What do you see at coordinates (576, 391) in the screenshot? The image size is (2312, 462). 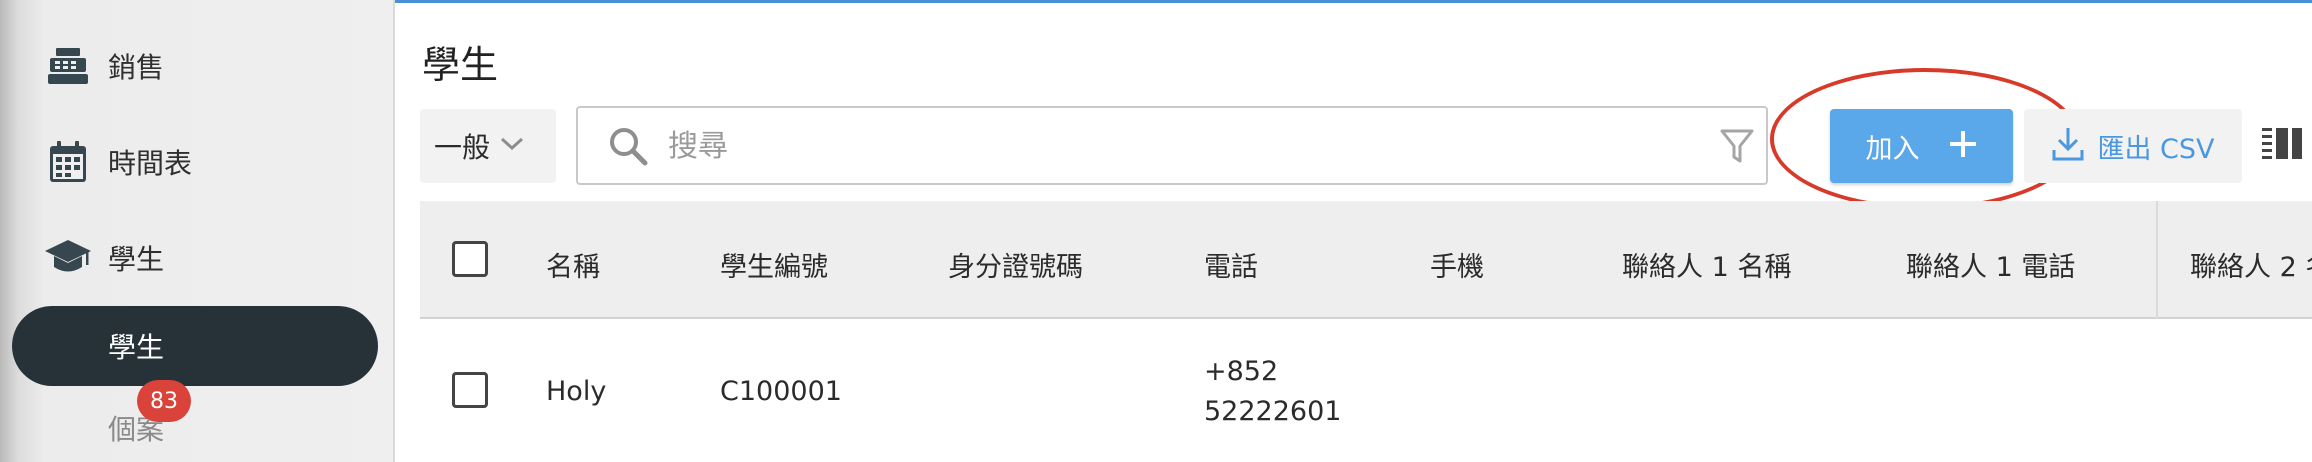 I see `cell-name: Holy` at bounding box center [576, 391].